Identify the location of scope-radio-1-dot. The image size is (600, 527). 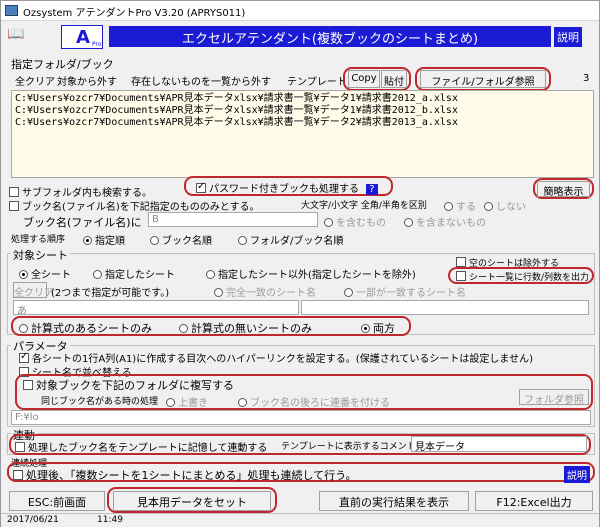
(97, 274).